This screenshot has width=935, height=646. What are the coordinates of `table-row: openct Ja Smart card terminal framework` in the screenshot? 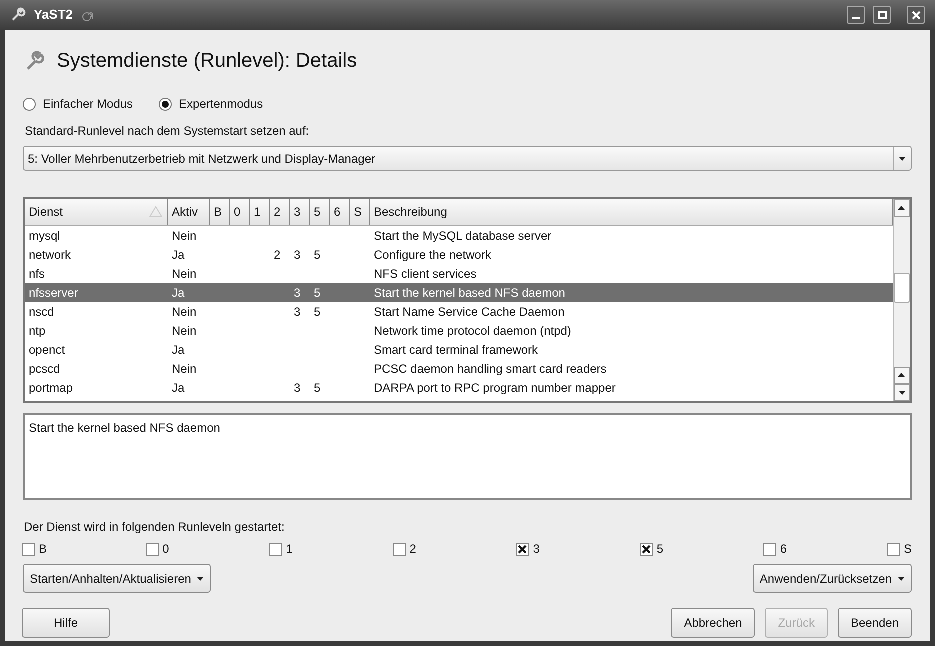 It's located at (459, 349).